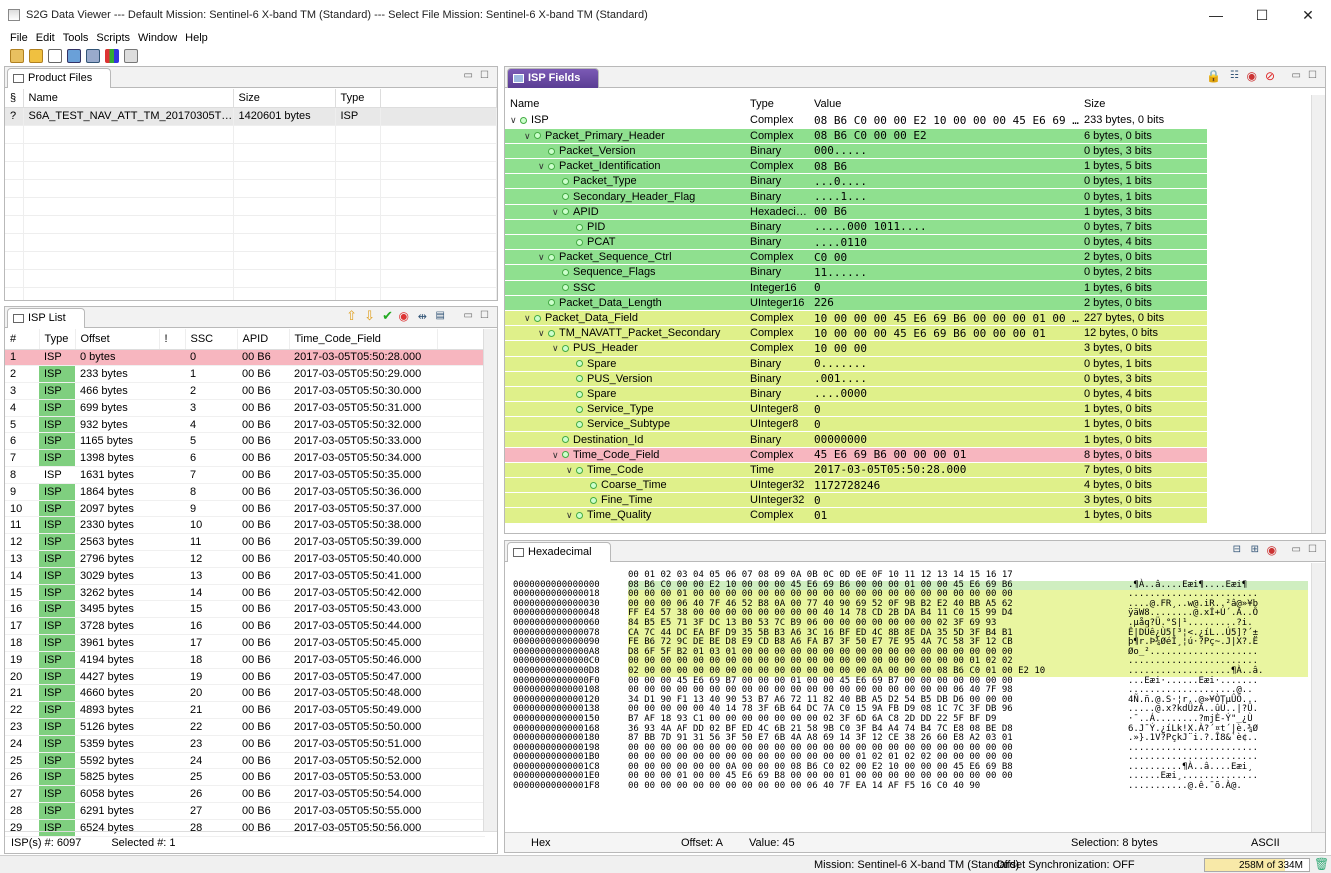 The image size is (1331, 873). I want to click on column-header: Value, so click(944, 104).